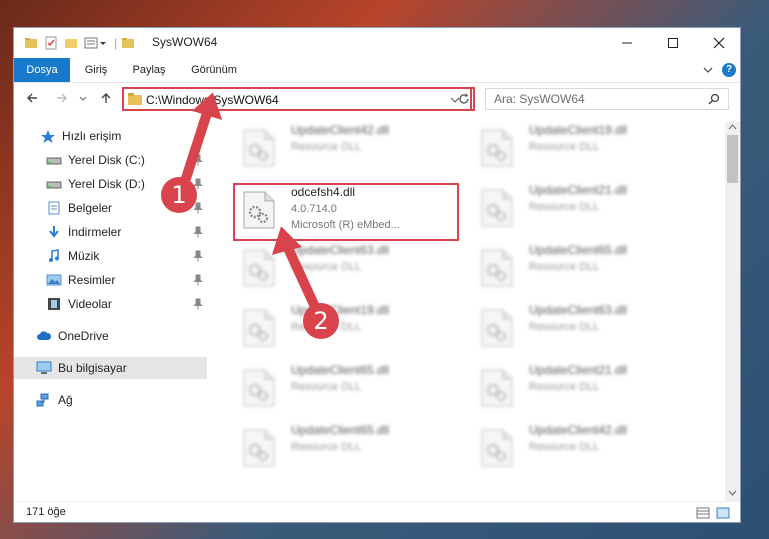 Image resolution: width=769 pixels, height=539 pixels. What do you see at coordinates (179, 195) in the screenshot?
I see `callout-1: 1` at bounding box center [179, 195].